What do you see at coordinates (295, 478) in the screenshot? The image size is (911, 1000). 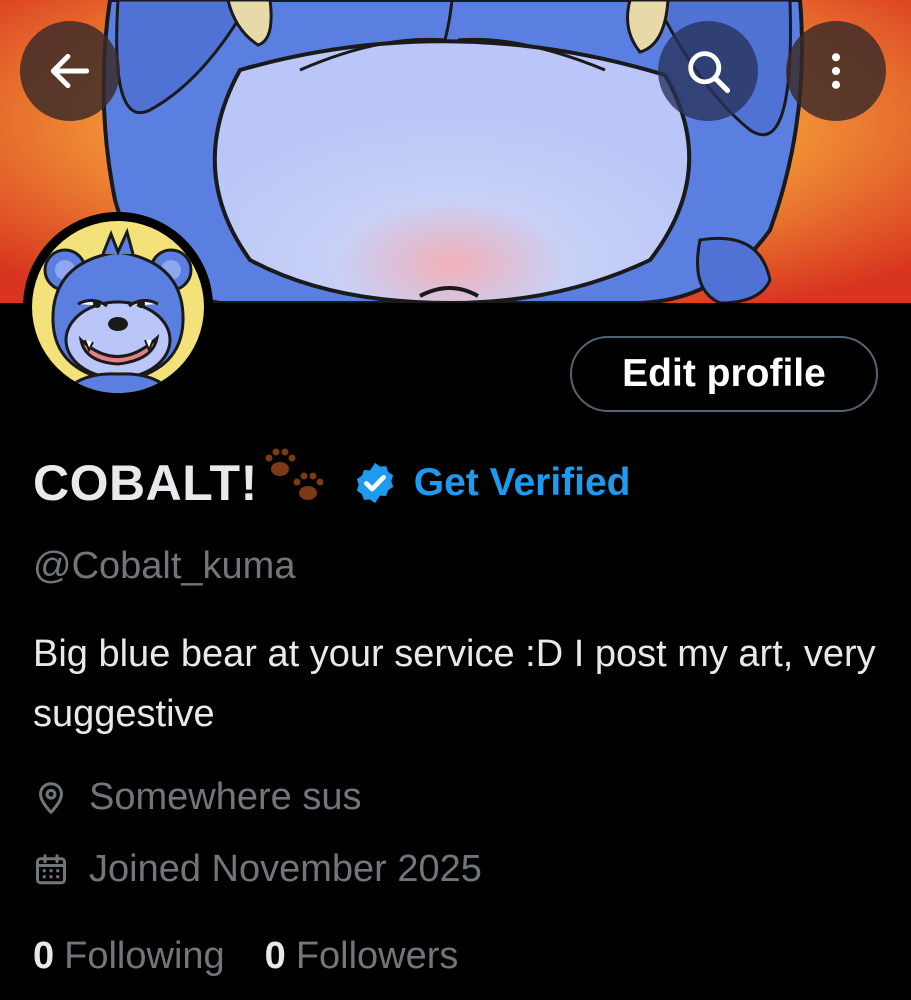 I see `paw-prints-icon` at bounding box center [295, 478].